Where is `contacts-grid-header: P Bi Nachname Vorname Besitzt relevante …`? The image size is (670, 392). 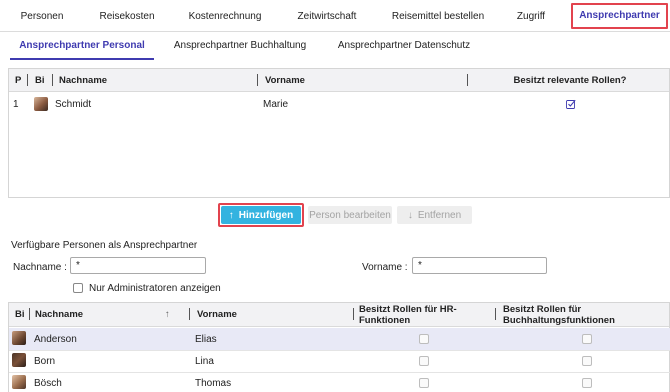
contacts-grid-header: P Bi Nachname Vorname Besitzt relevante … is located at coordinates (339, 80).